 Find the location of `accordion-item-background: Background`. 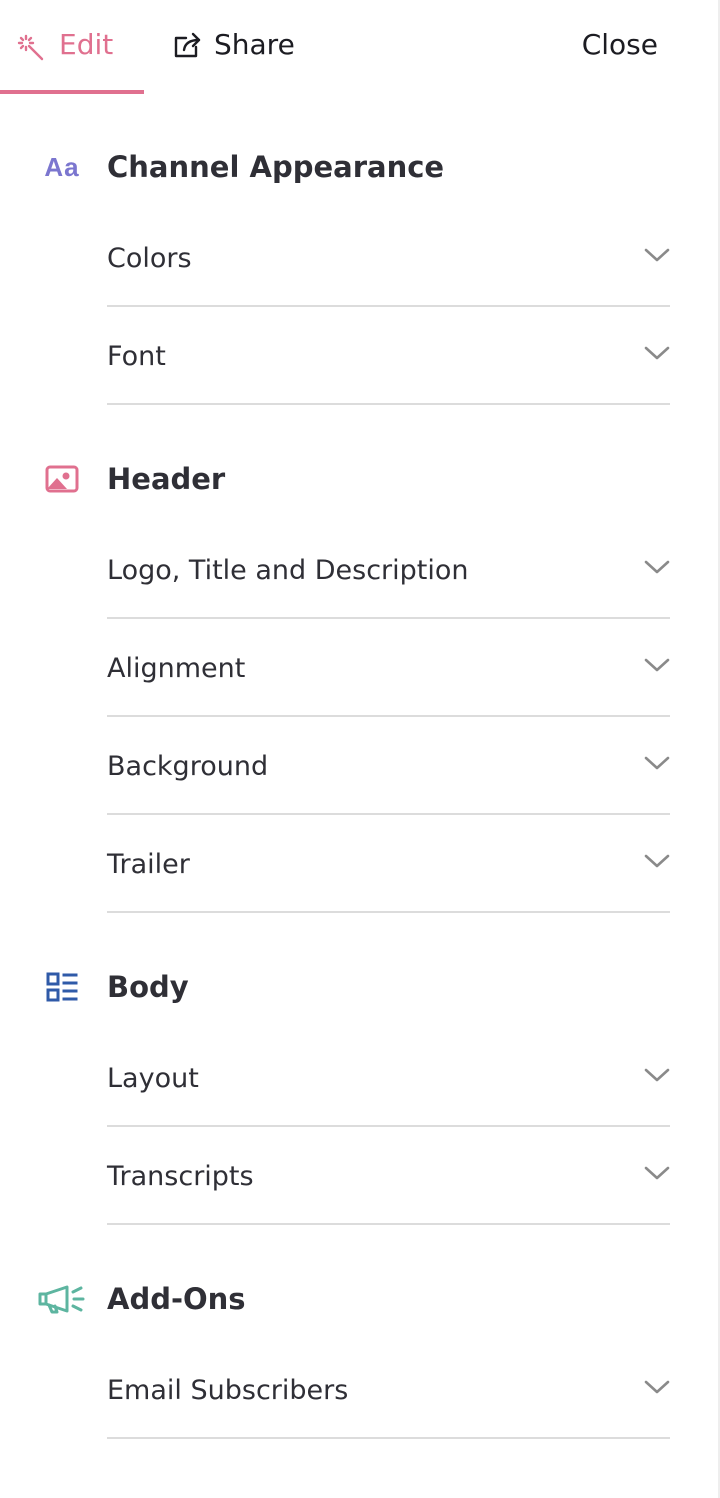

accordion-item-background: Background is located at coordinates (388, 766).